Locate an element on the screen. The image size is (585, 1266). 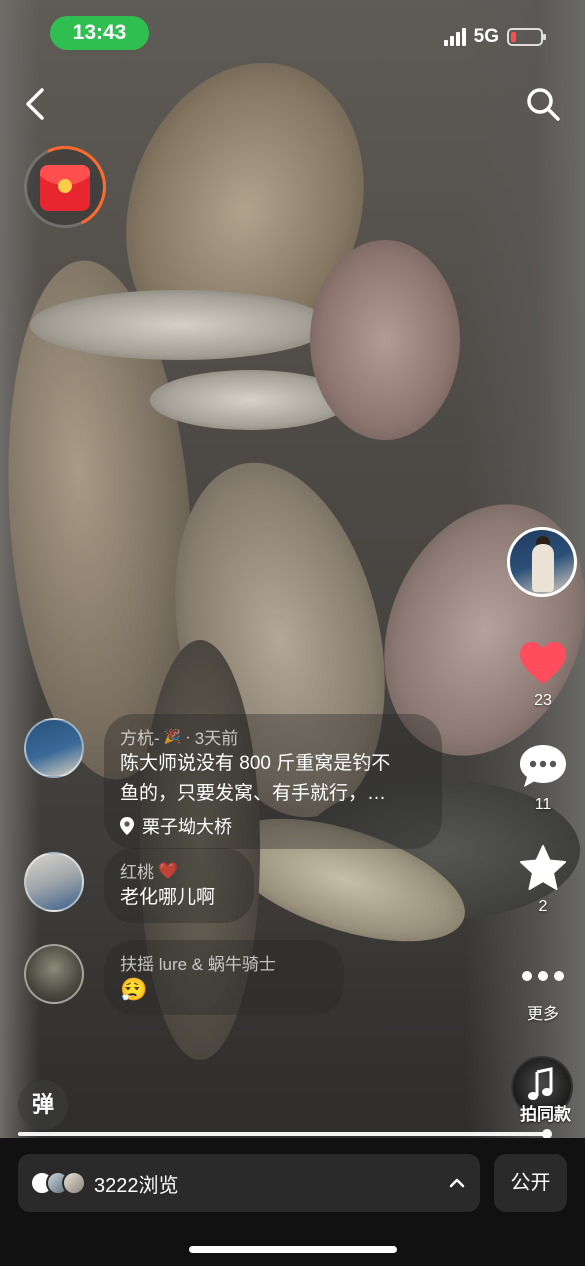
comment-card: 扶摇 lure & 蜗牛骑士 😮‍💨 is located at coordinates (224, 977).